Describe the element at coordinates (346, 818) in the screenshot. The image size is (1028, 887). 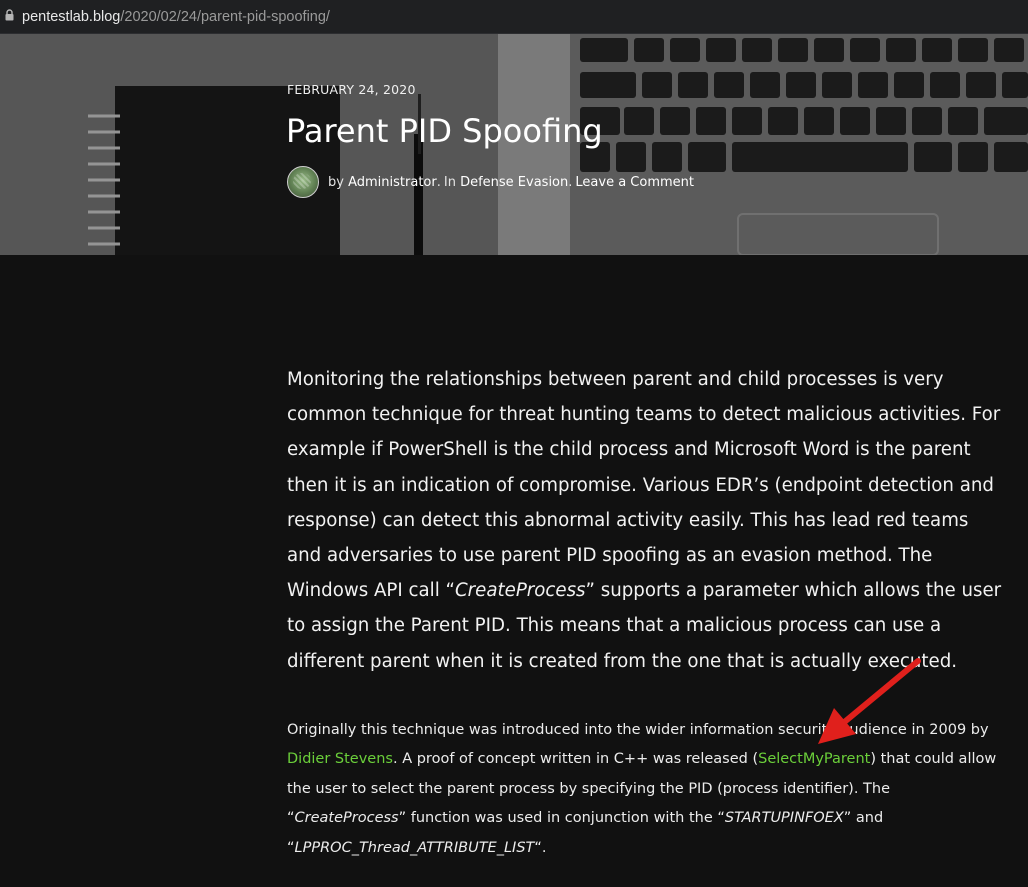
I see `para-emphasis-1: CreateProcess` at that location.